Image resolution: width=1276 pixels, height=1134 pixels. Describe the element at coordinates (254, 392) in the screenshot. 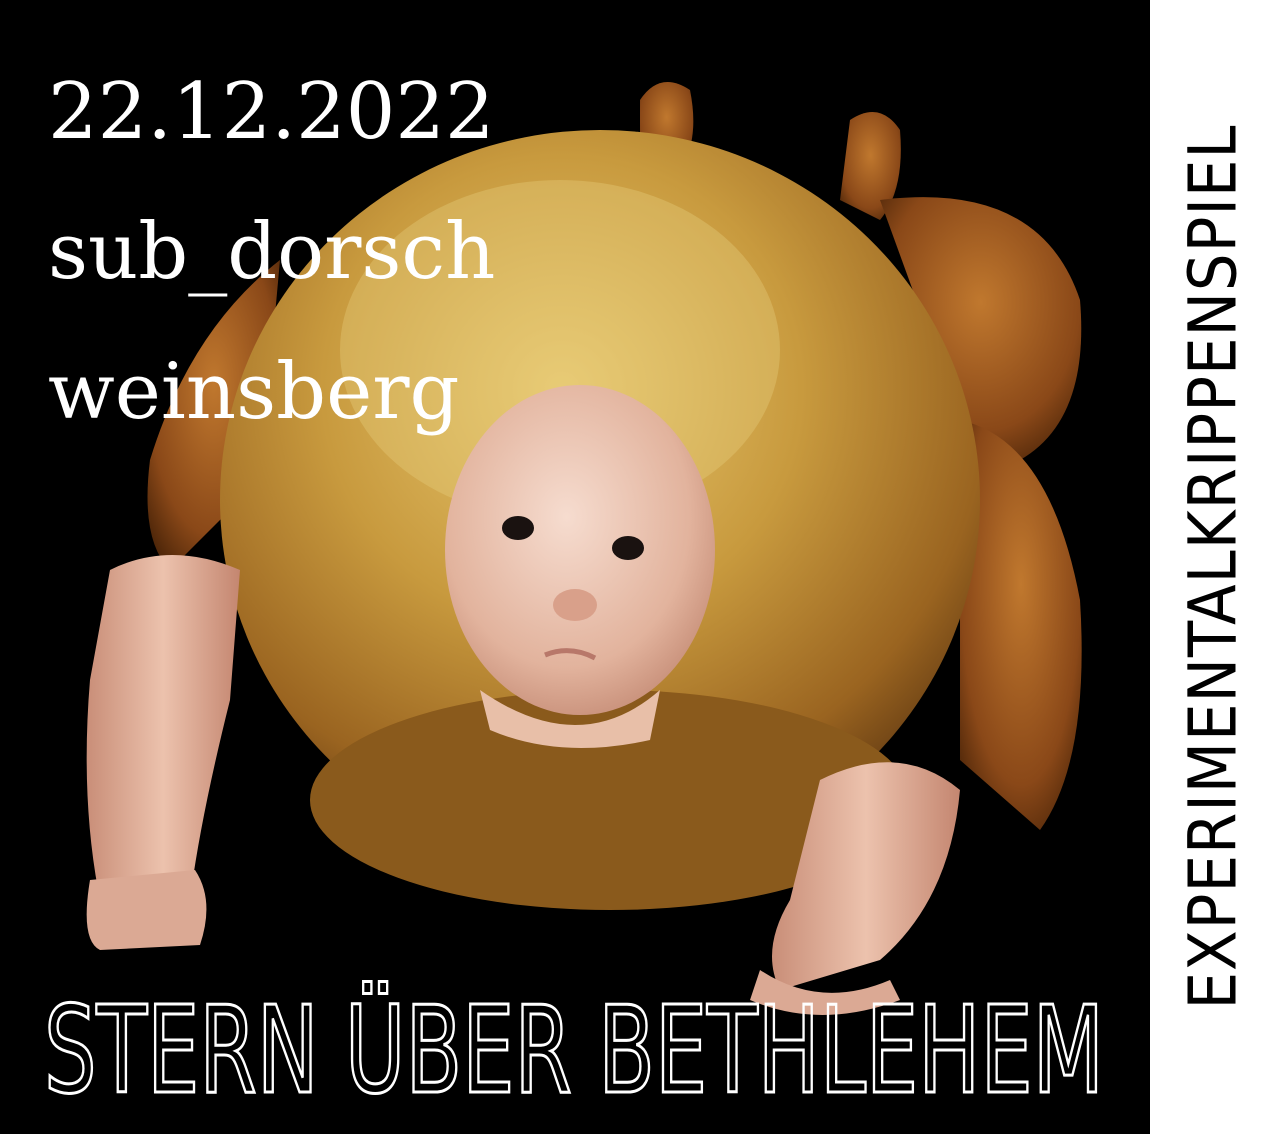

I see `event-city: weinsberg` at that location.